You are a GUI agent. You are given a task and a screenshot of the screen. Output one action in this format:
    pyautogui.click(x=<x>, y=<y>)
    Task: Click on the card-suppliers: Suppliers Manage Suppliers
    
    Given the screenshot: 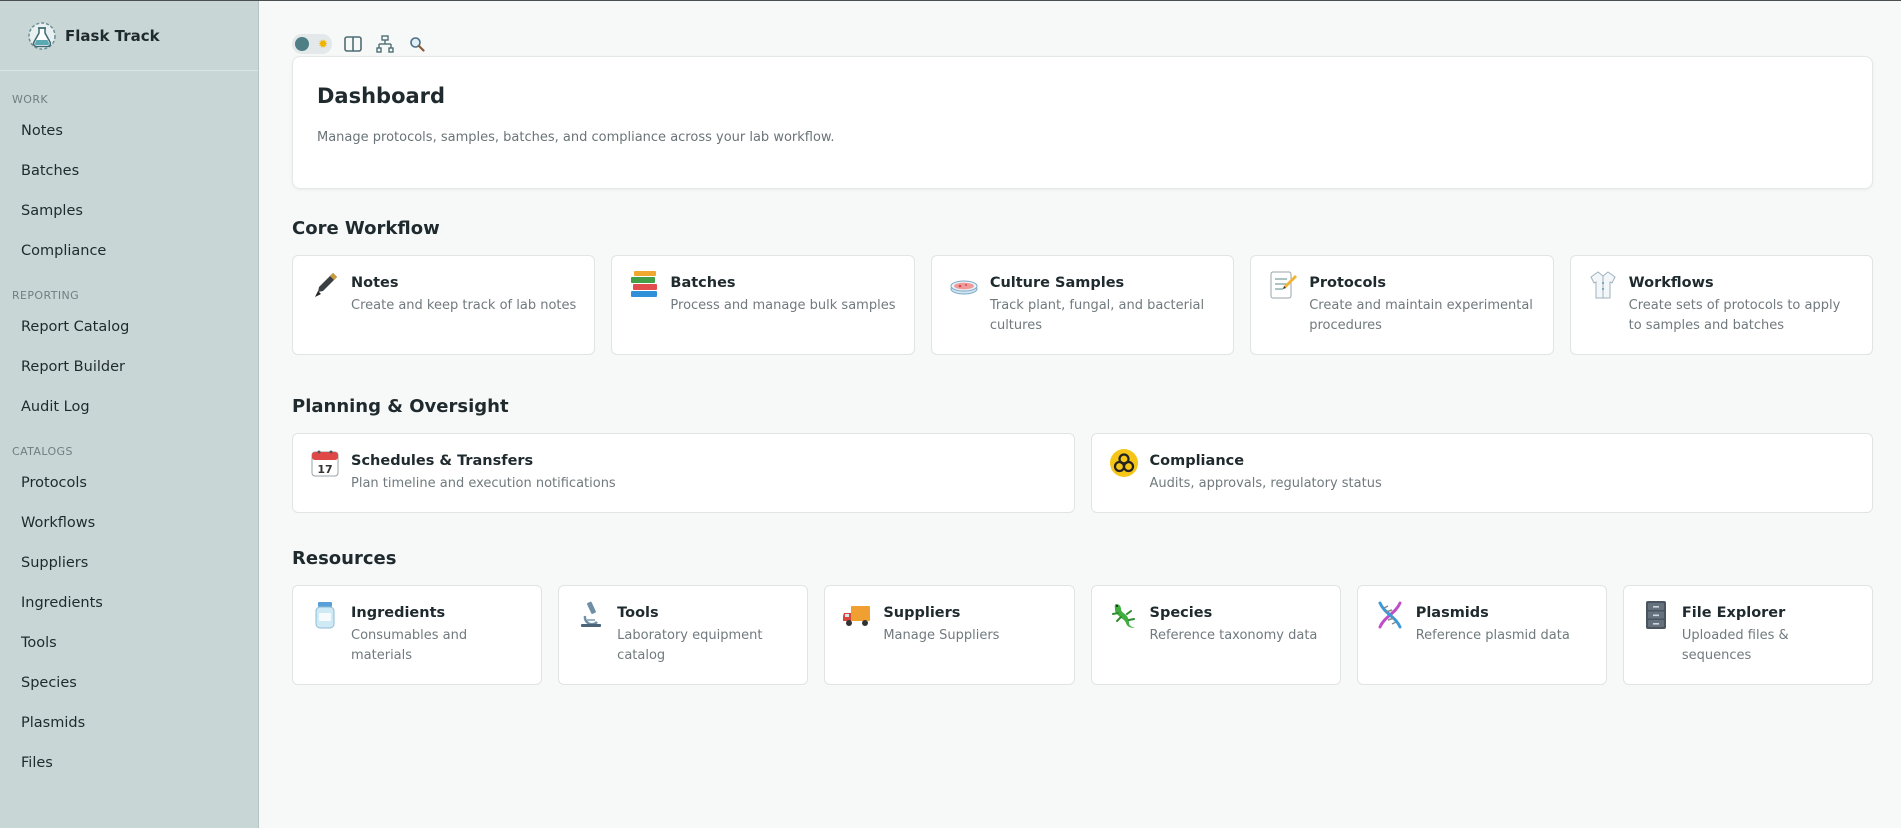 What is the action you would take?
    pyautogui.click(x=949, y=635)
    